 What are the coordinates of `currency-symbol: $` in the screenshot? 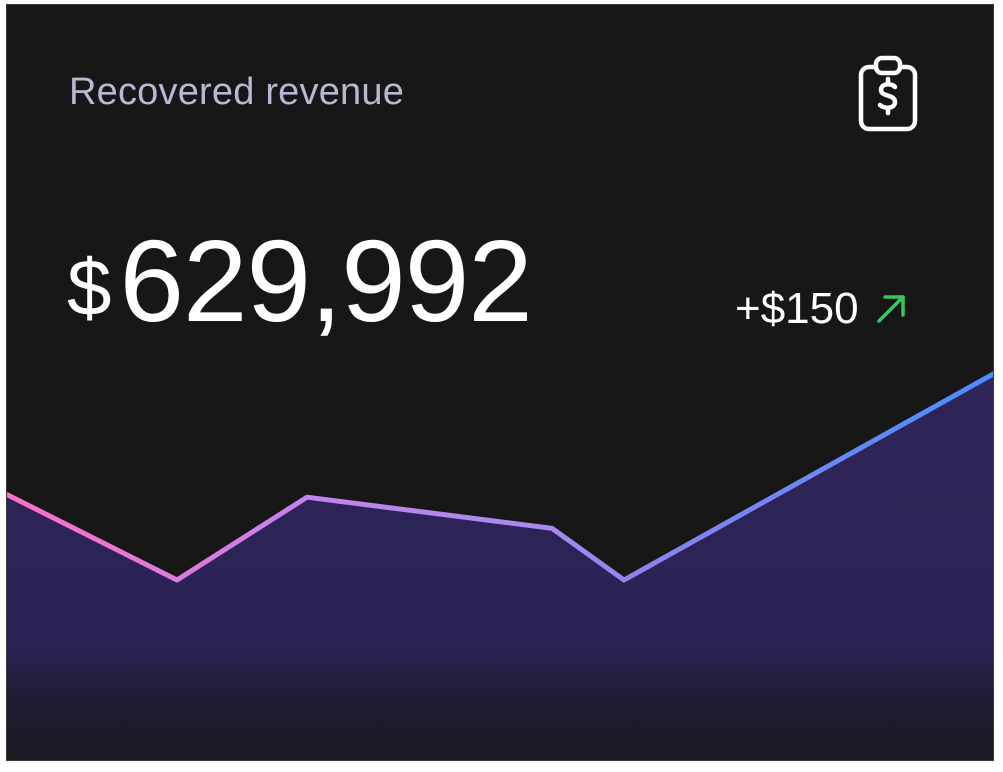 It's located at (89, 287).